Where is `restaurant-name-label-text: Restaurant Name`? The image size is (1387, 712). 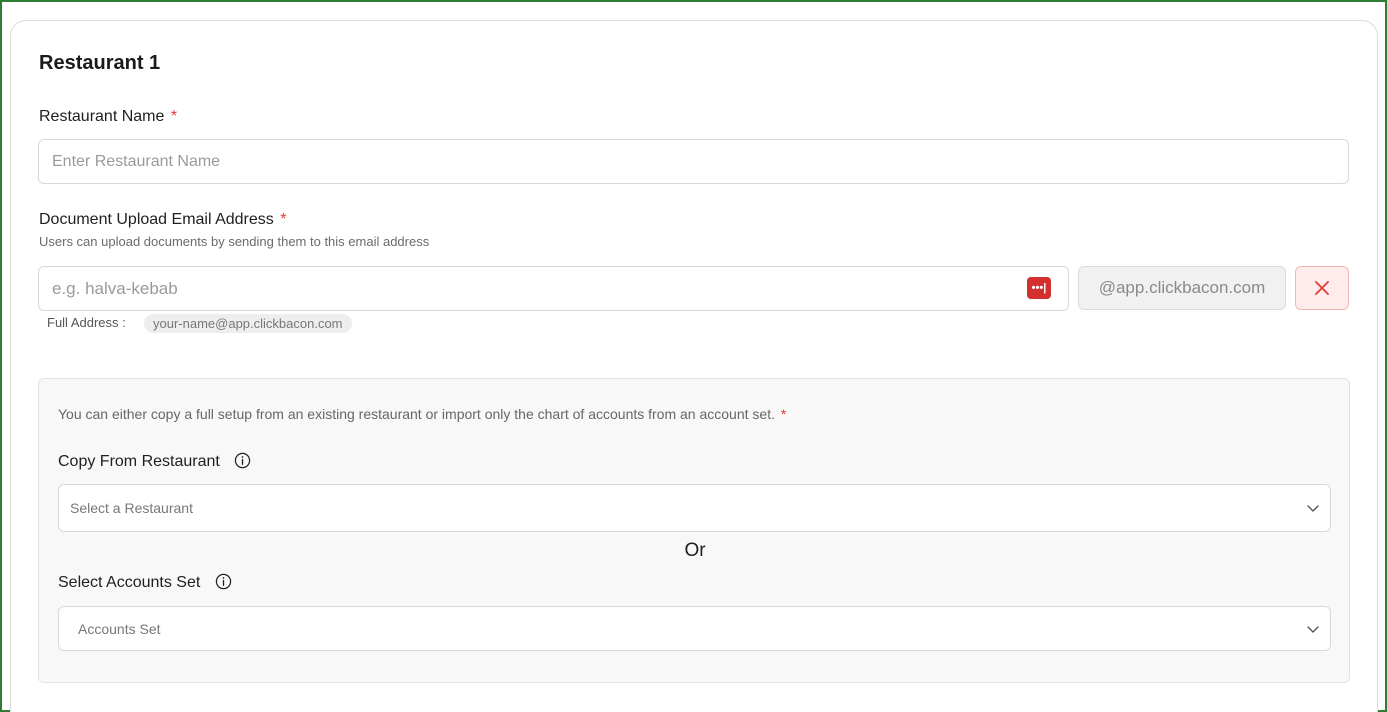 restaurant-name-label-text: Restaurant Name is located at coordinates (102, 116).